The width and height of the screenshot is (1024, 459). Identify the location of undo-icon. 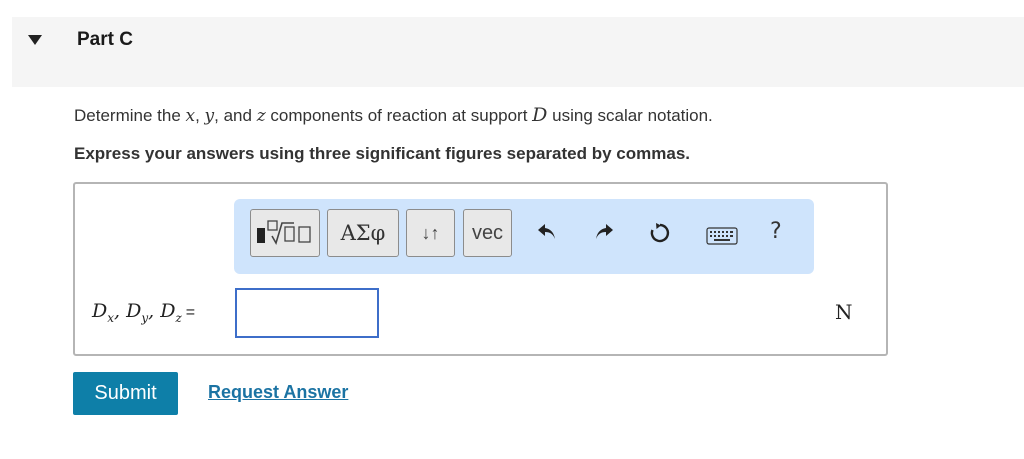
(547, 232).